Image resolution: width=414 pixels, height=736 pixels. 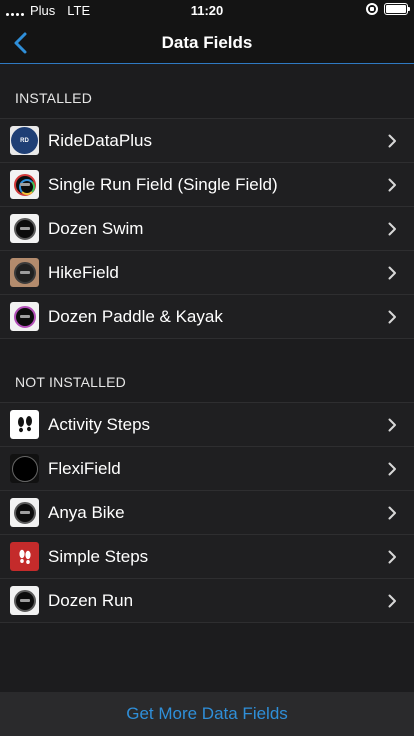 I want to click on list-item-flexifield: FlexiField, so click(x=207, y=469).